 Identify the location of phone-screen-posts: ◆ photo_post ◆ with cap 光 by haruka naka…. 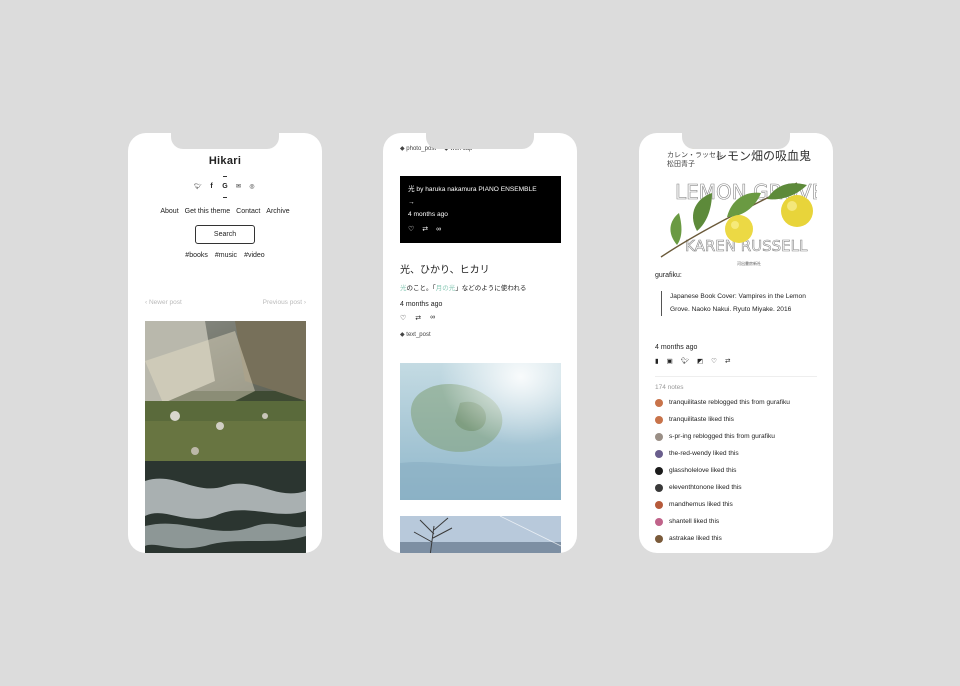
(480, 343).